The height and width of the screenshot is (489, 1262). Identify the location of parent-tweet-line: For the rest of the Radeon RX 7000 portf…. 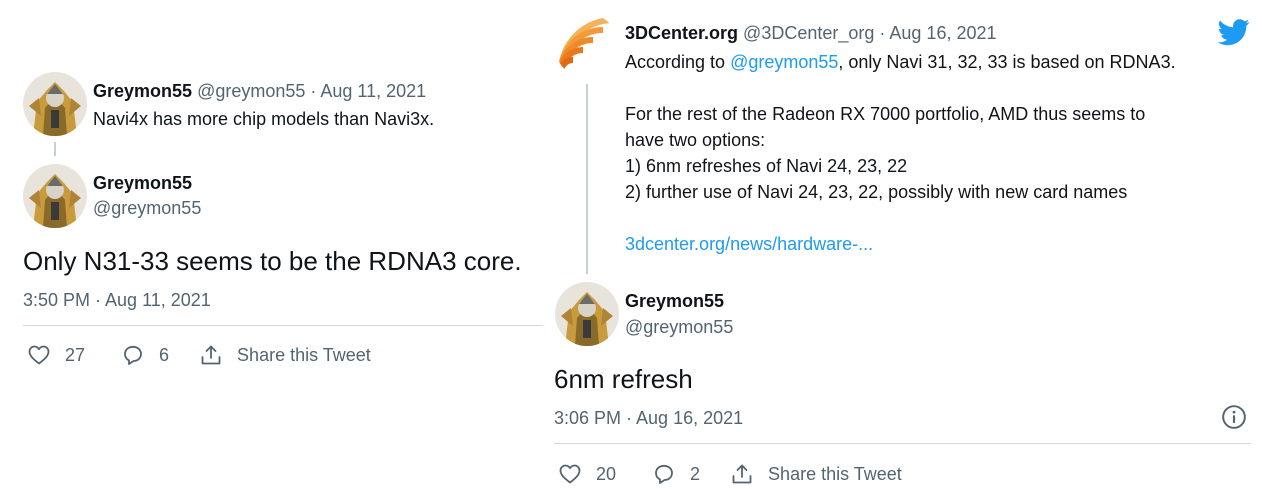
(885, 114).